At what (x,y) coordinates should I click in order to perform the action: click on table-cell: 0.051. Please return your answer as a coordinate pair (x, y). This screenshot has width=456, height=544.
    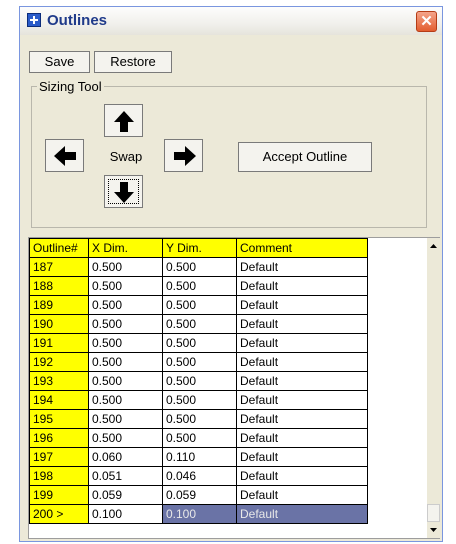
    Looking at the image, I should click on (125, 476).